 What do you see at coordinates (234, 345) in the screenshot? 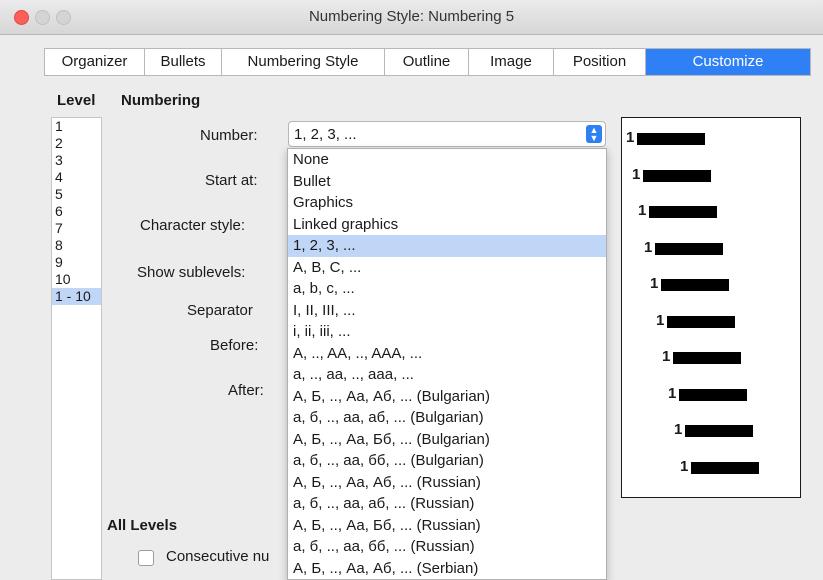
I see `before-label: Before:` at bounding box center [234, 345].